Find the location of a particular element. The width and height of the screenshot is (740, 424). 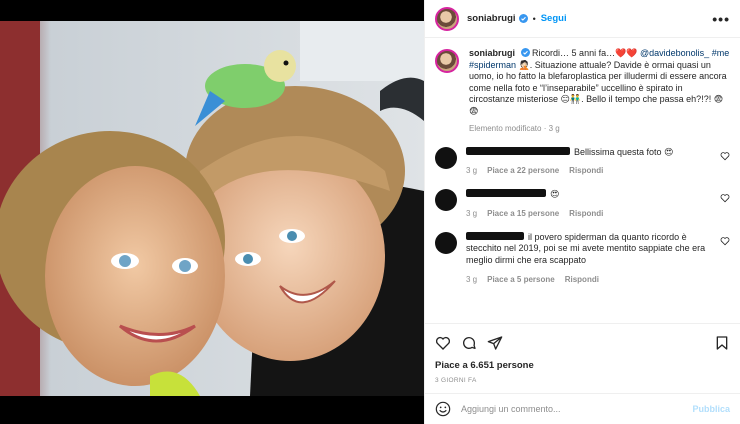

hashtag-link: #spiderman is located at coordinates (492, 65).